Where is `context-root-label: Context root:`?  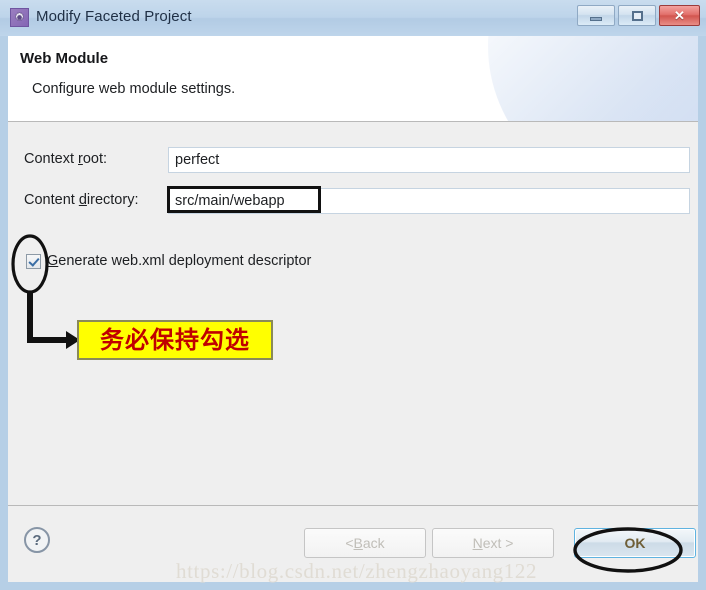
context-root-label: Context root: is located at coordinates (66, 159).